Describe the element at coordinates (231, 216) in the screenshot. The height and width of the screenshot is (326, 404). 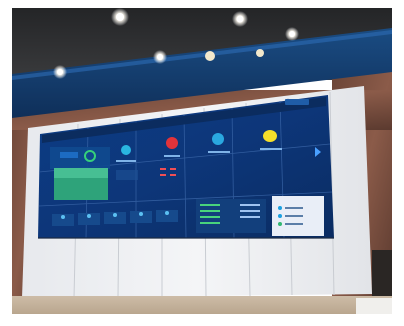
I see `bottom-table` at that location.